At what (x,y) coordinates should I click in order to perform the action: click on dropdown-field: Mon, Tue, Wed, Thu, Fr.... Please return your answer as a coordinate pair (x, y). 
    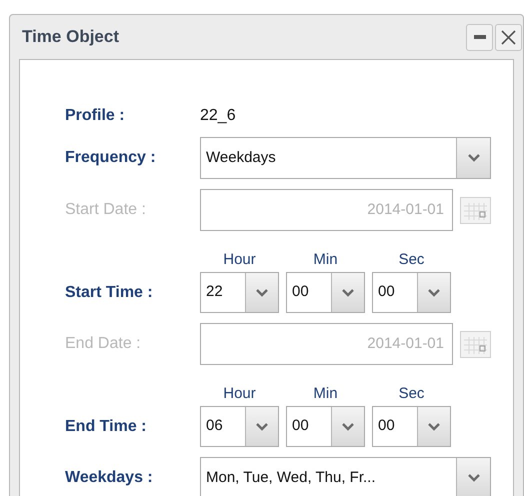
    Looking at the image, I should click on (345, 476).